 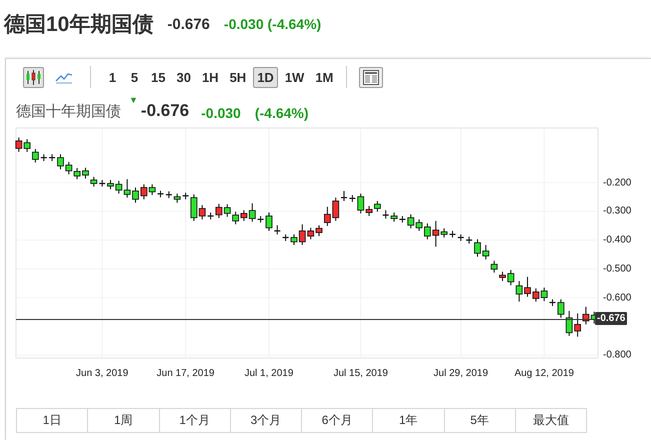 I want to click on chart-price: -0.676, so click(x=165, y=111).